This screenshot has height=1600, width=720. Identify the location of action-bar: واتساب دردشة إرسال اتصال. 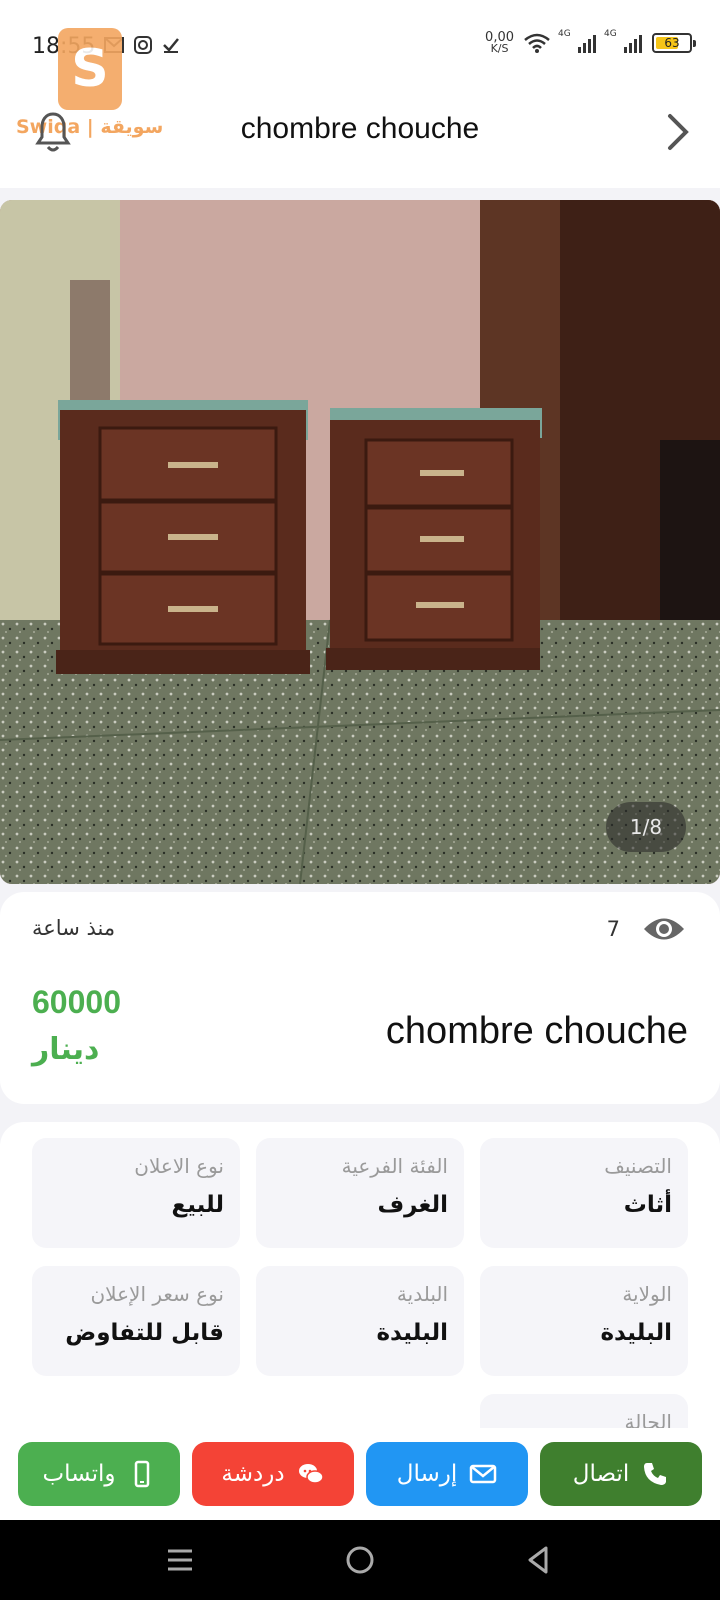
(360, 1474).